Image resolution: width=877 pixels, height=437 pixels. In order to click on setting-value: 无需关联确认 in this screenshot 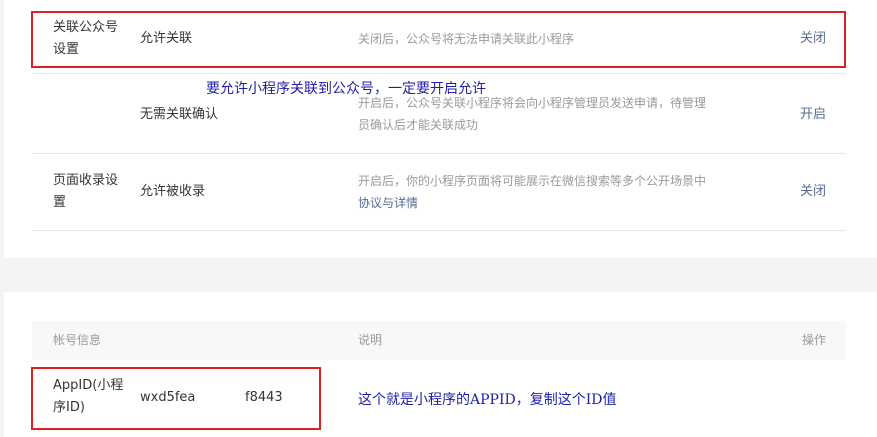, I will do `click(179, 114)`.